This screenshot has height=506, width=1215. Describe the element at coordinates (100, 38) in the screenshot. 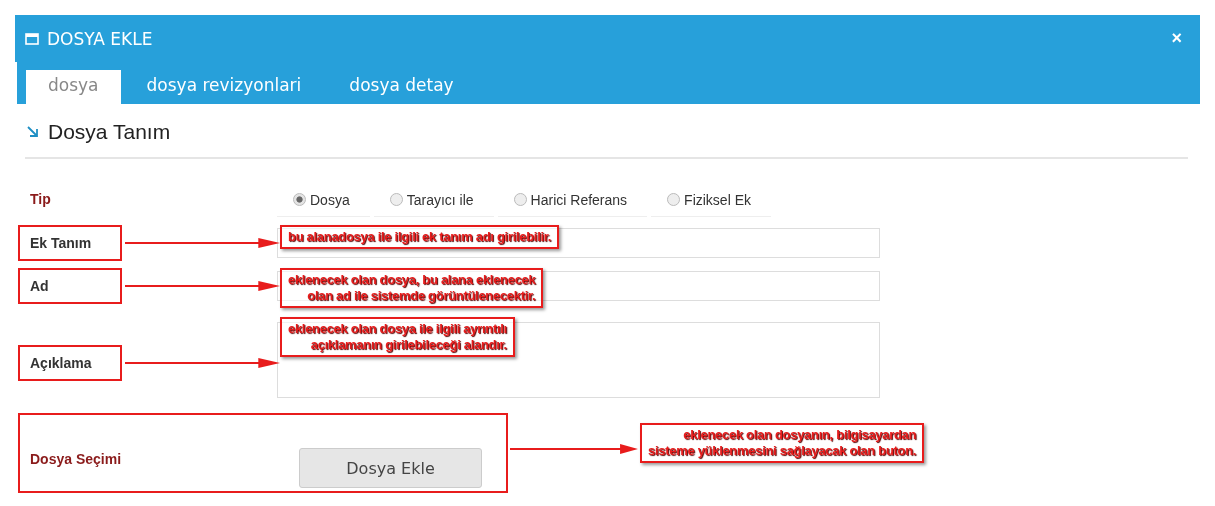

I see `window-title: DOSYA EKLE` at that location.